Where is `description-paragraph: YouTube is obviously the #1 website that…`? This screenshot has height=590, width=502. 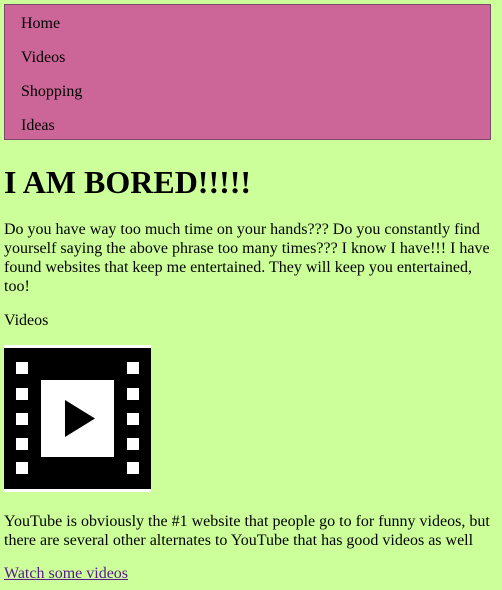 description-paragraph: YouTube is obviously the #1 website that… is located at coordinates (247, 531).